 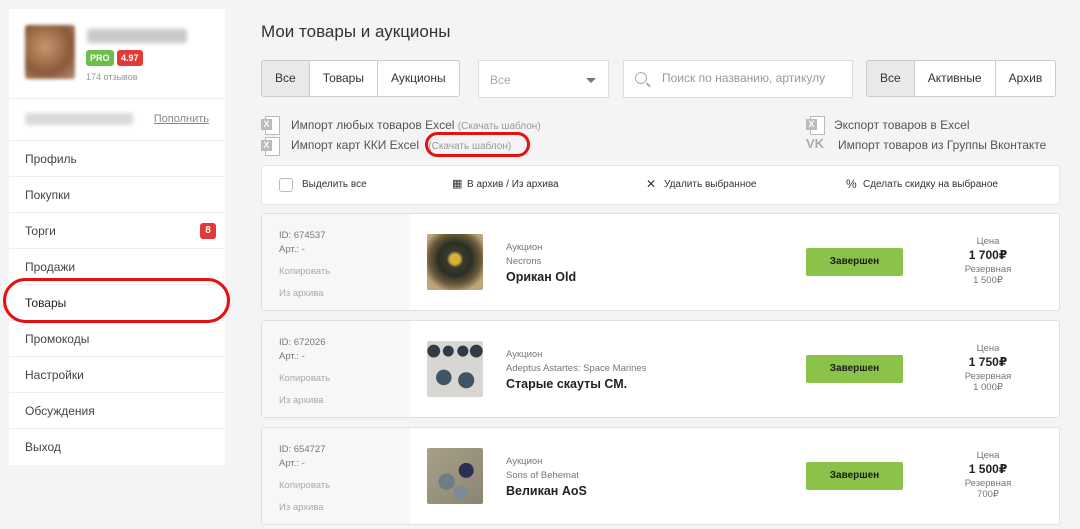 I want to click on delete-selected-button: Удалить выбранное, so click(x=710, y=184).